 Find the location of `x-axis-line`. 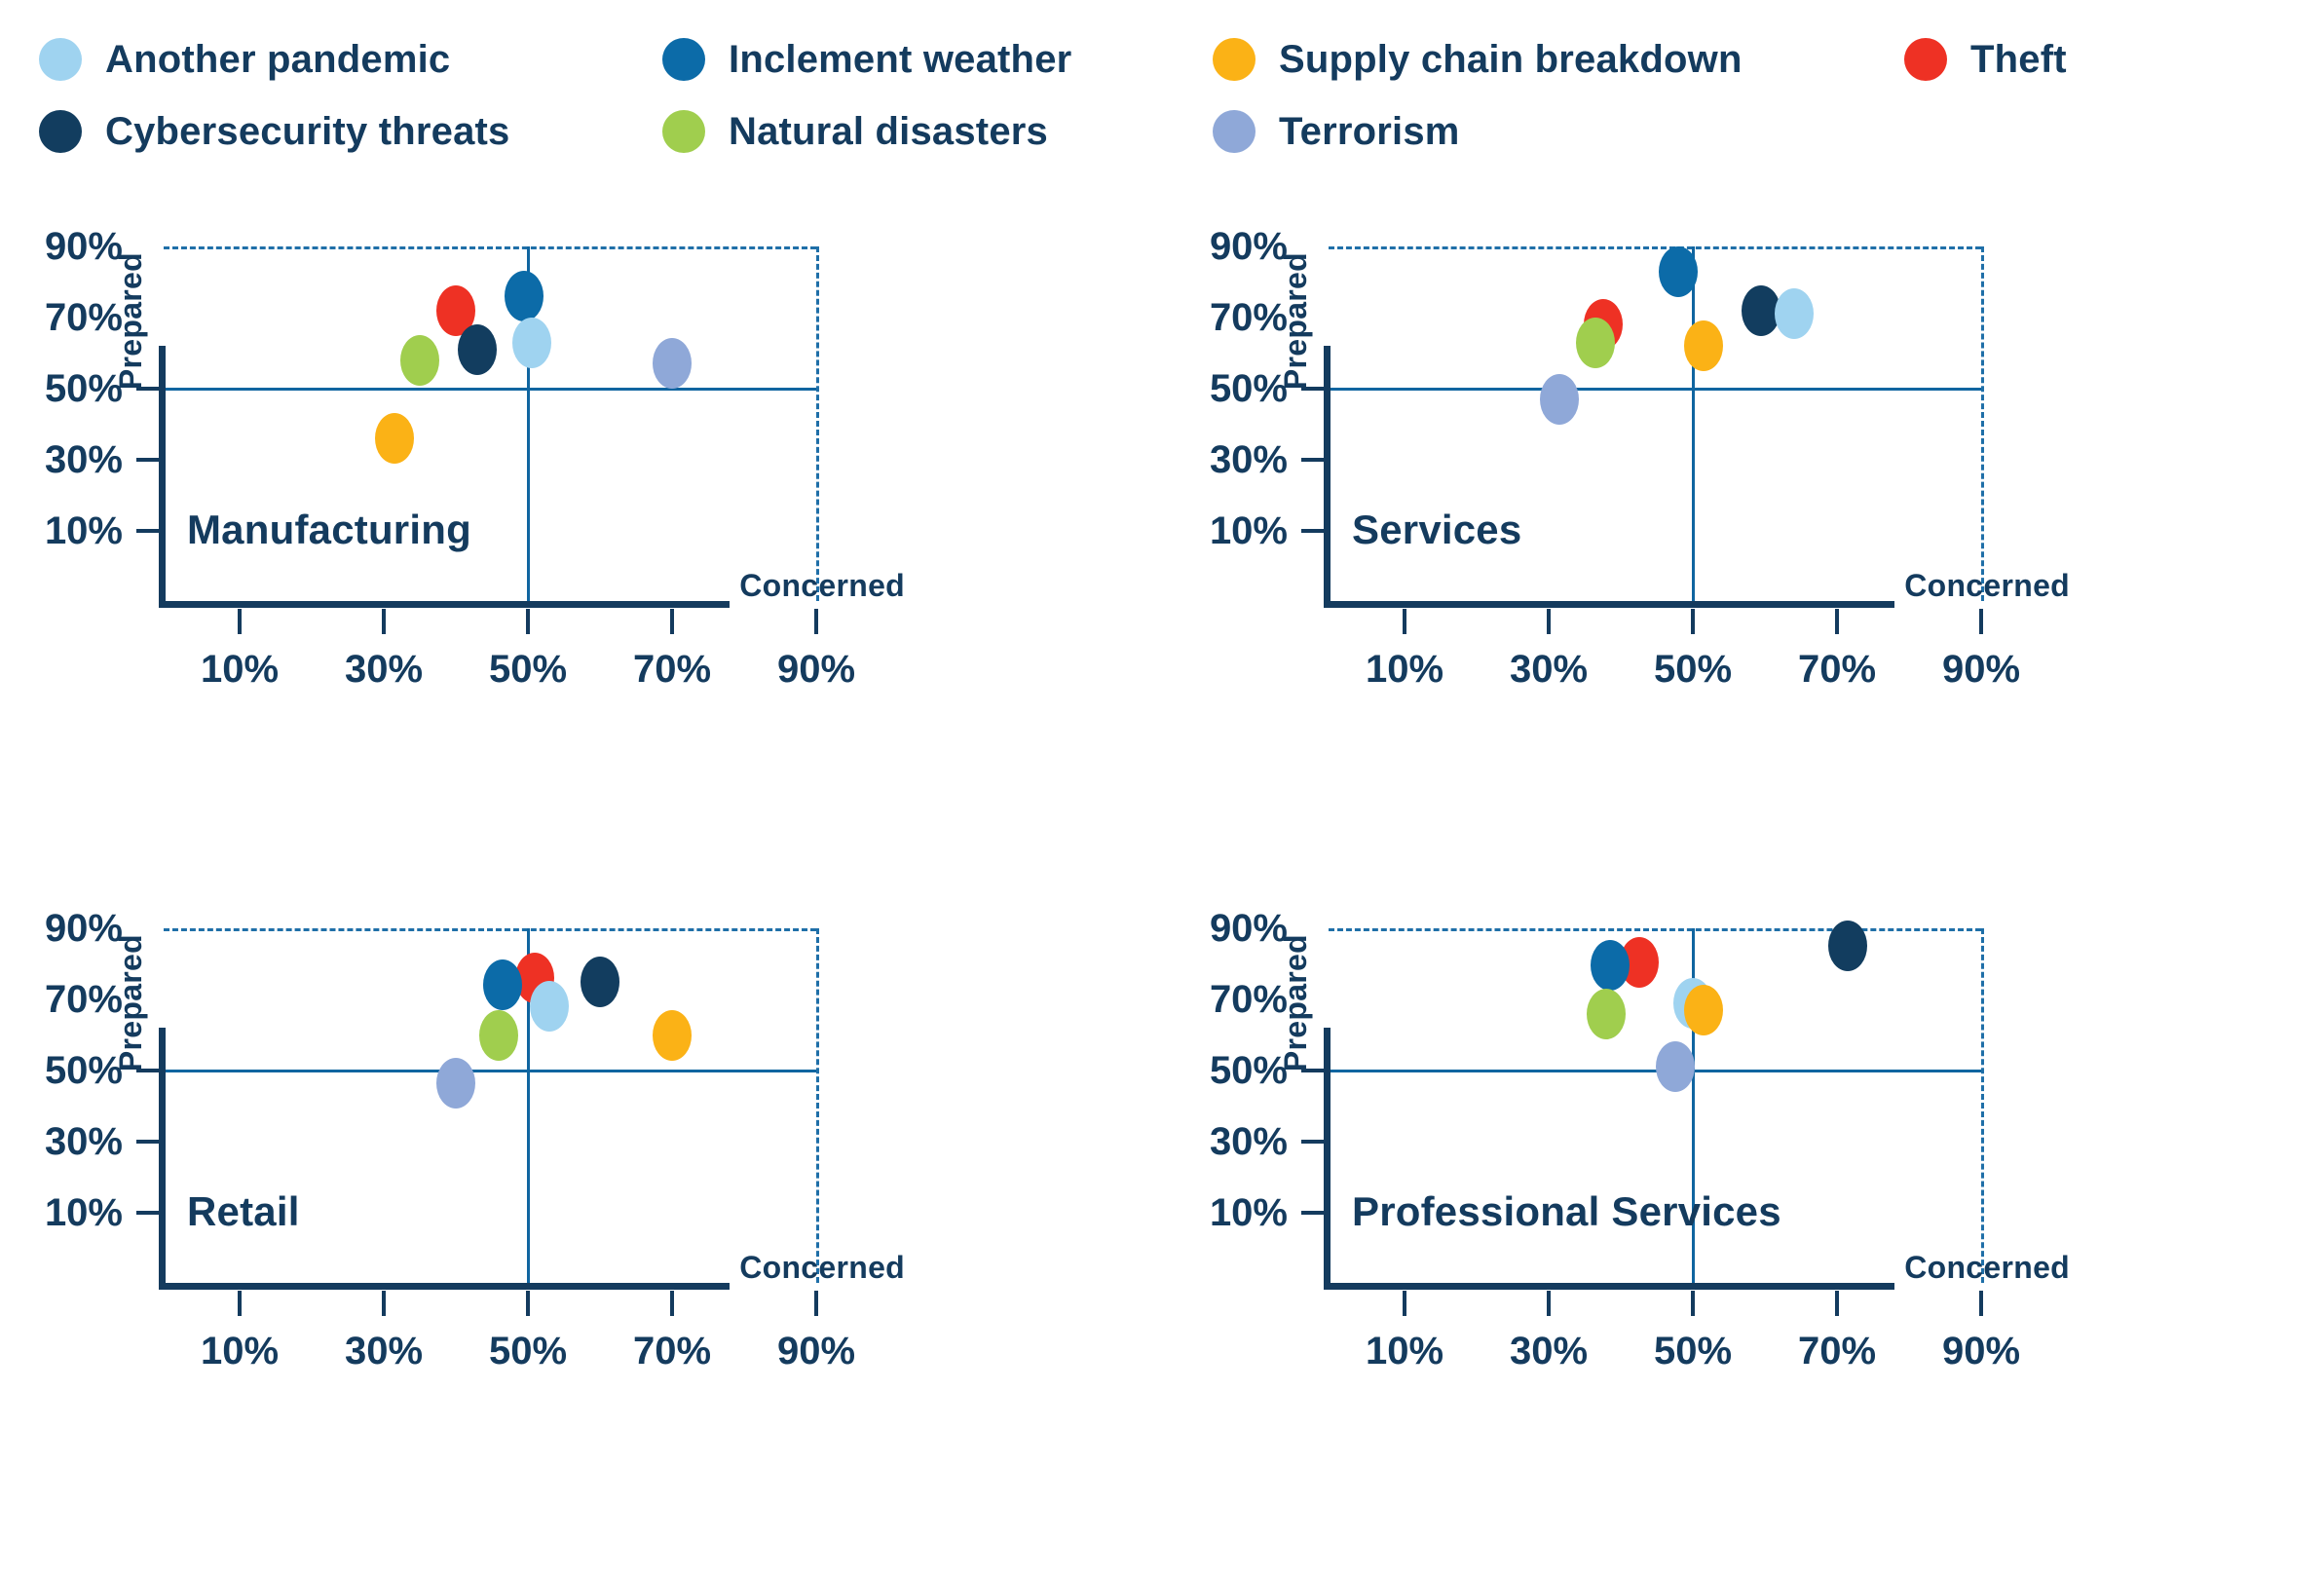

x-axis-line is located at coordinates (1609, 604).